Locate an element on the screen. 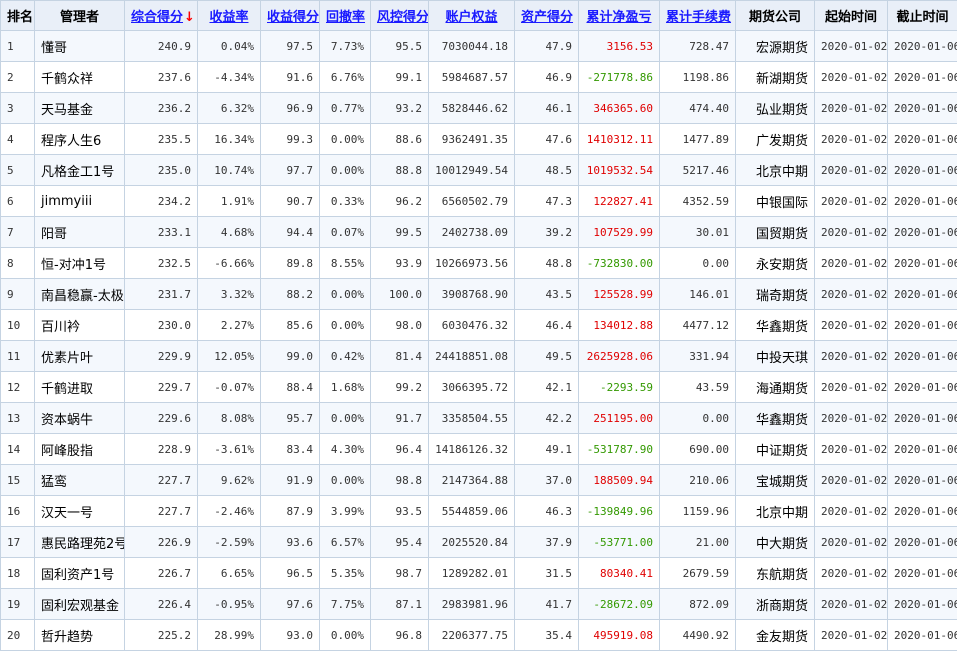  cell-return-rate: 16.34% is located at coordinates (229, 139).